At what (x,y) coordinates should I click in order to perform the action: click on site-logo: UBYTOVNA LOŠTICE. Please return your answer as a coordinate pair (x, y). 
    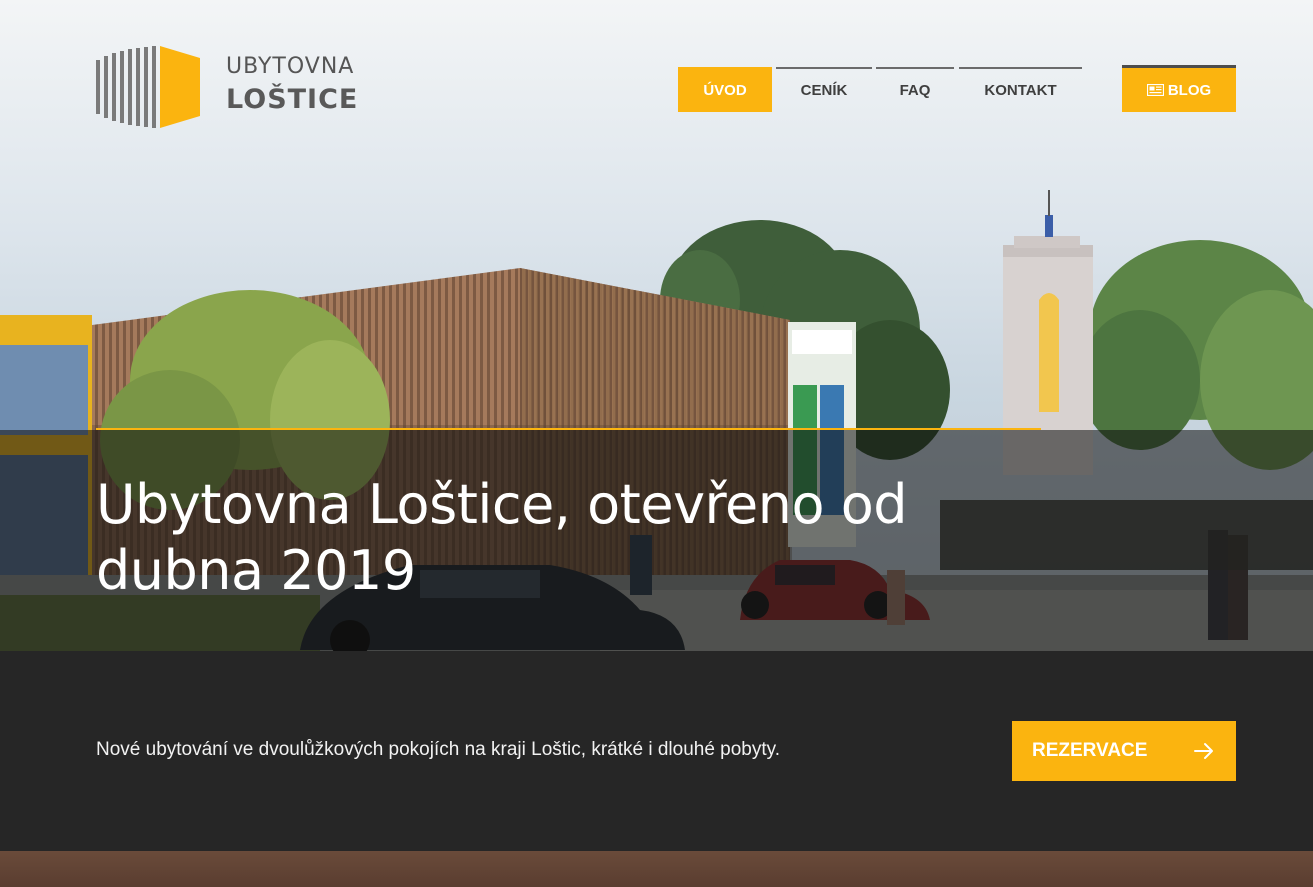
    Looking at the image, I should click on (241, 87).